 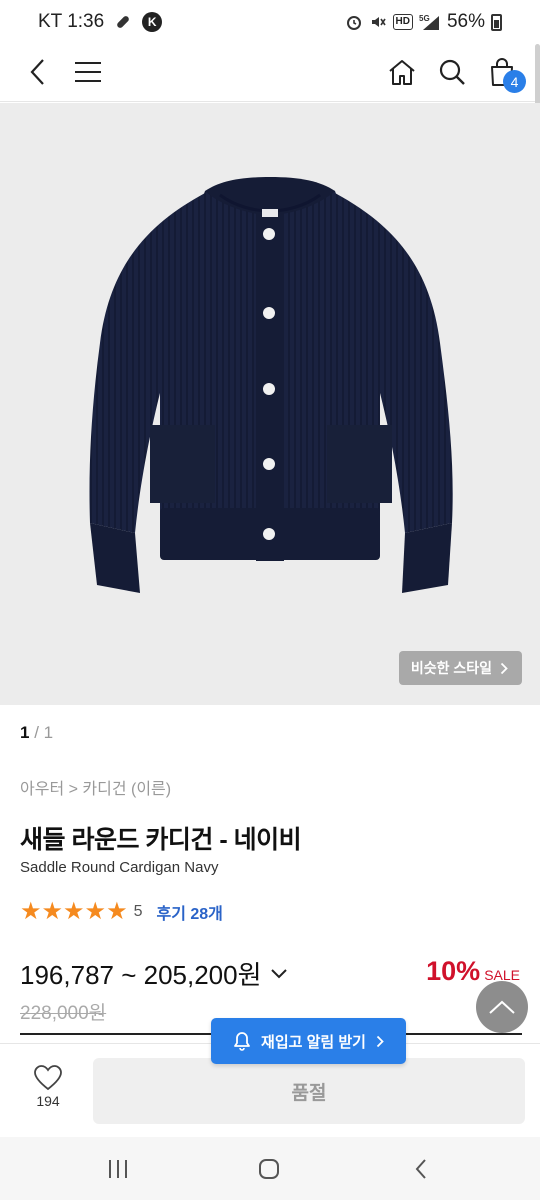 I want to click on chevron-down-icon, so click(x=278, y=973).